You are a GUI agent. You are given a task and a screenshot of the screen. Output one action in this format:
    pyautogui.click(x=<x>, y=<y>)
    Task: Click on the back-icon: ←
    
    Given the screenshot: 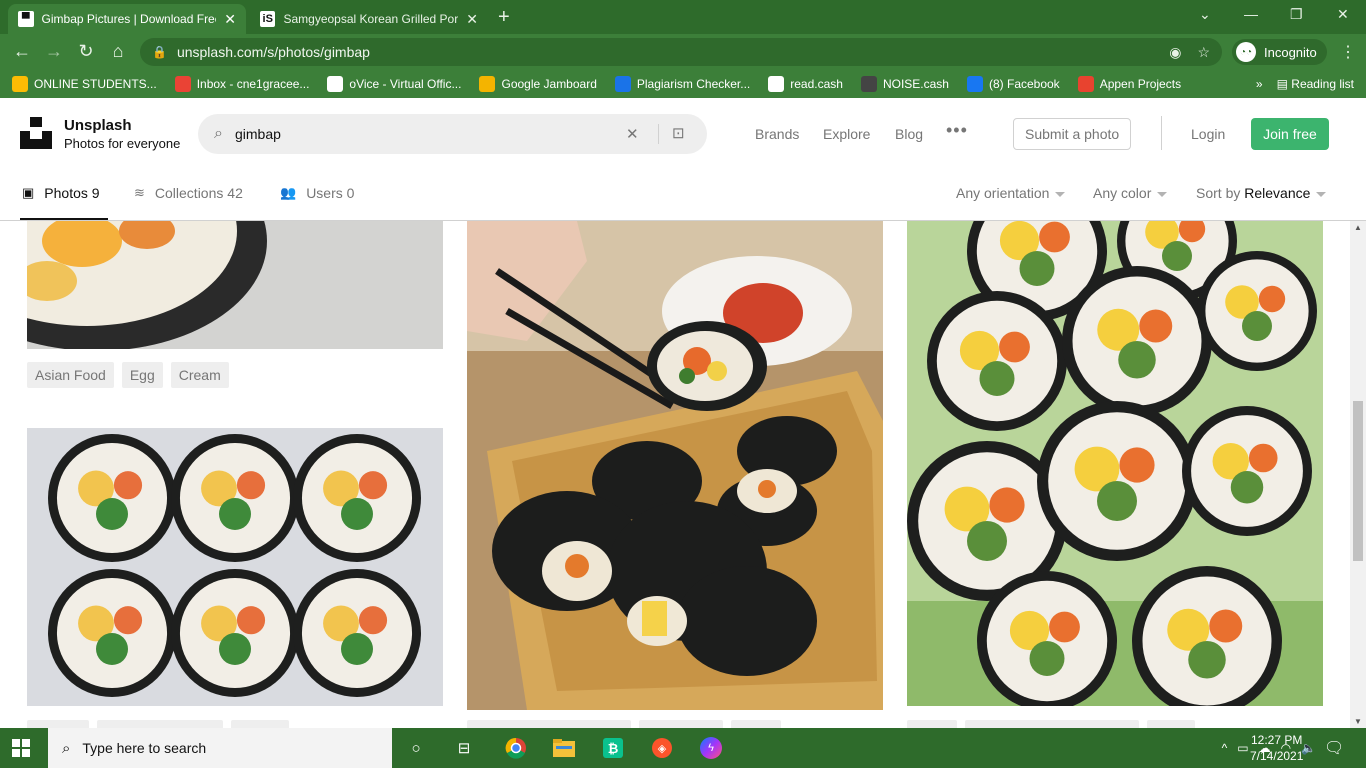 What is the action you would take?
    pyautogui.click(x=22, y=51)
    